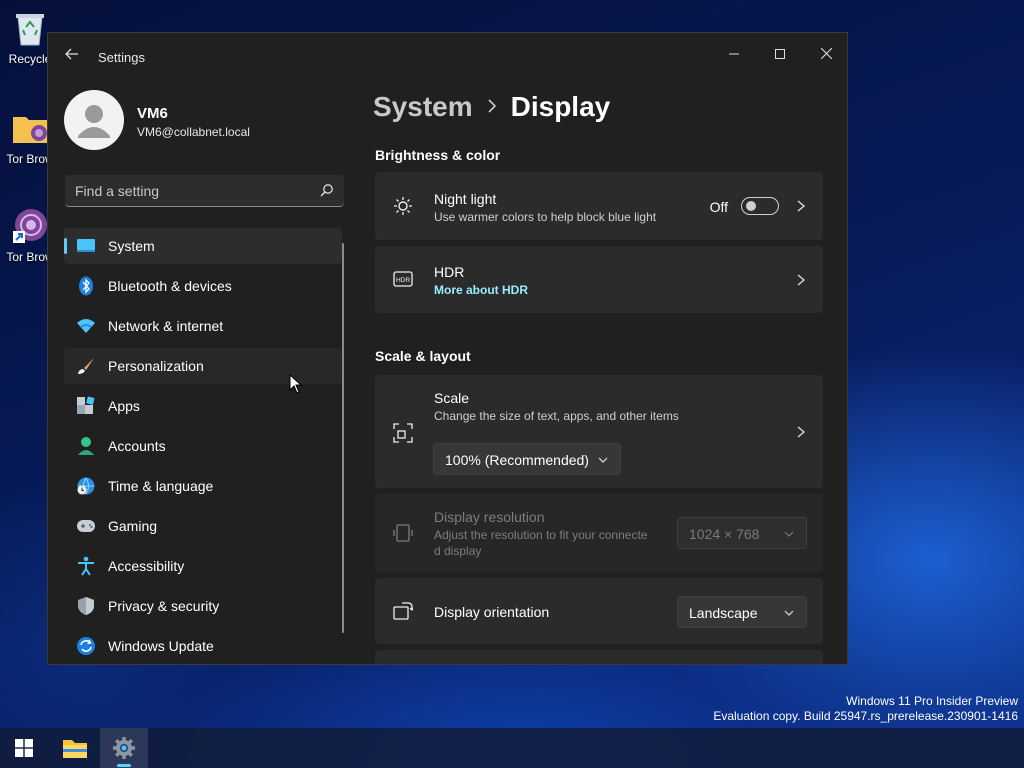 The image size is (1024, 768). Describe the element at coordinates (30, 128) in the screenshot. I see `folder-icon` at that location.